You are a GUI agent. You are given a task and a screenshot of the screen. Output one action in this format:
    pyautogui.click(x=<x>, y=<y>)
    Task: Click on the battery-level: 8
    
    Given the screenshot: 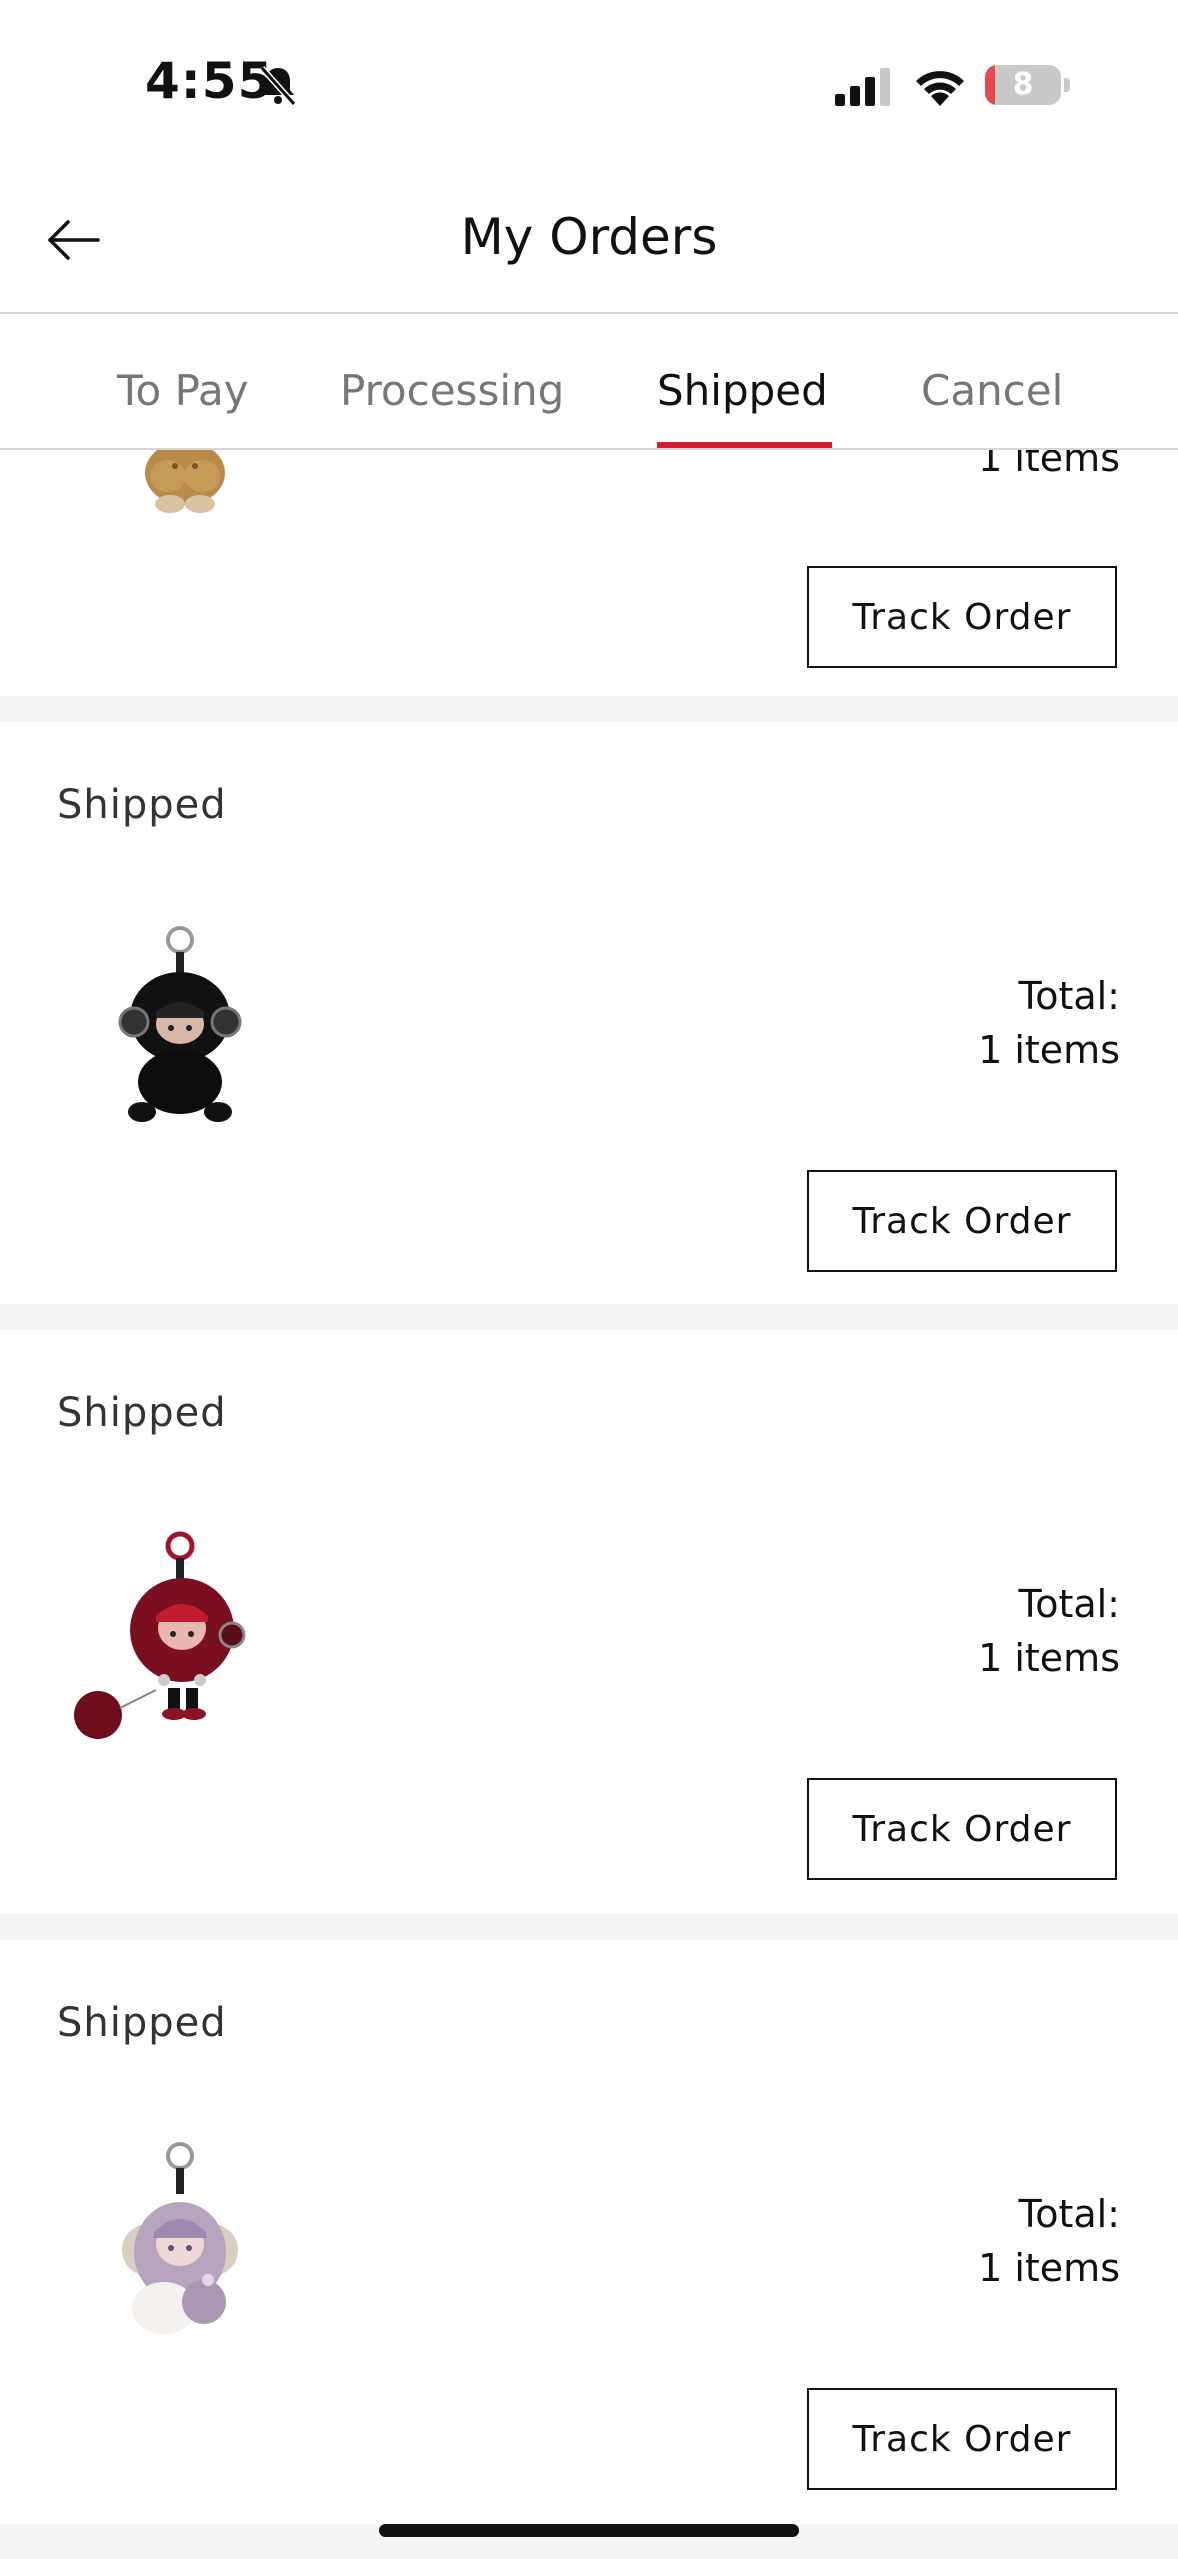 What is the action you would take?
    pyautogui.click(x=1023, y=84)
    